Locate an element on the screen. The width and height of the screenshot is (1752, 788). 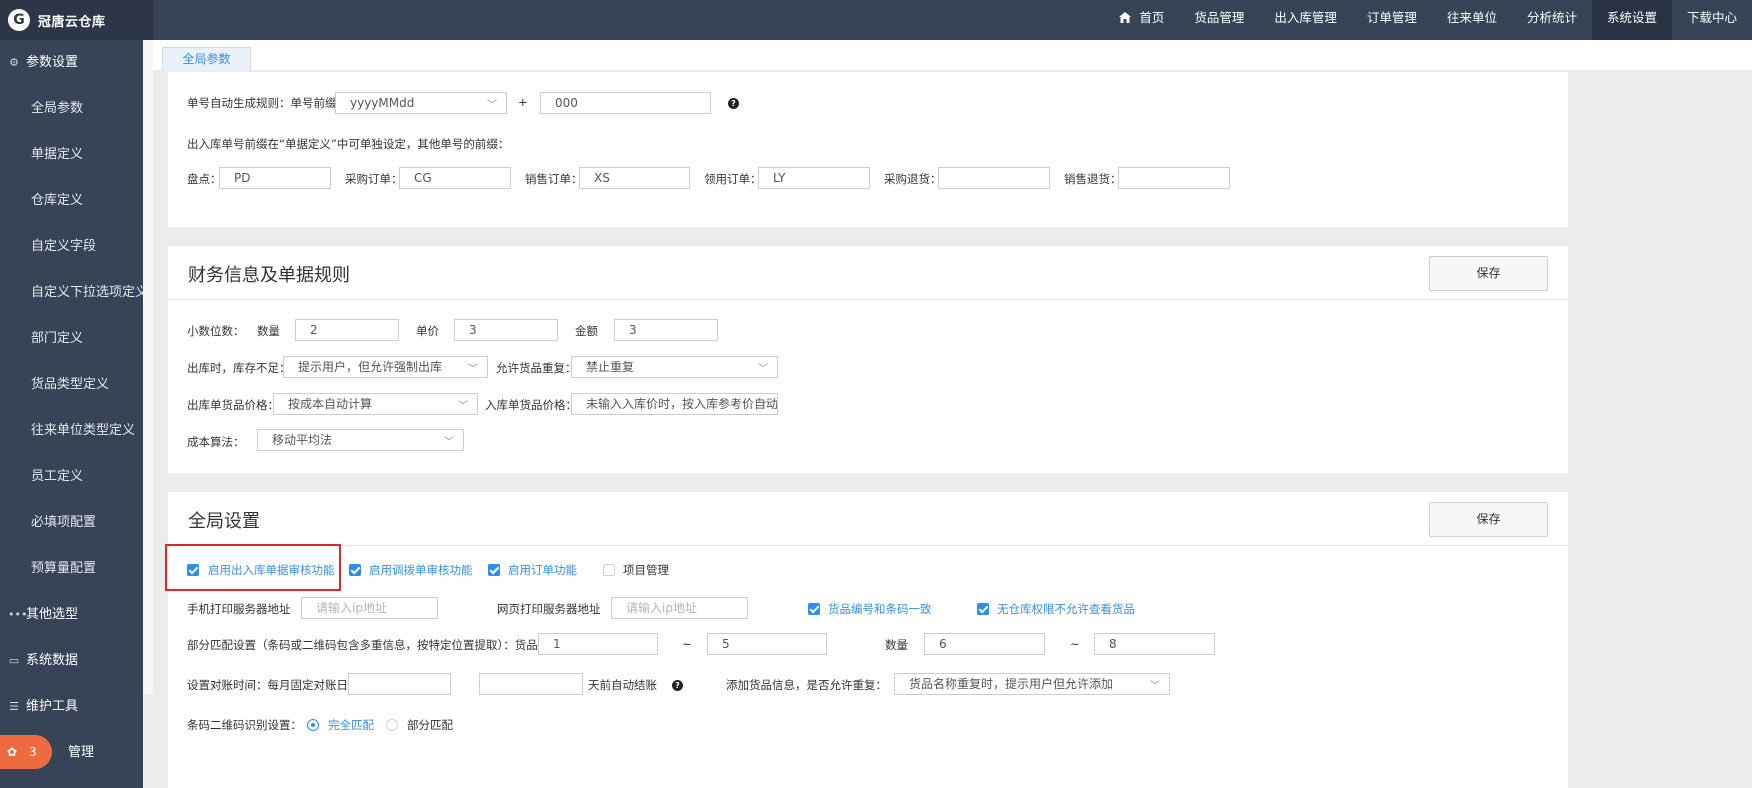
exact-match-label: 完全匹配 is located at coordinates (351, 725).